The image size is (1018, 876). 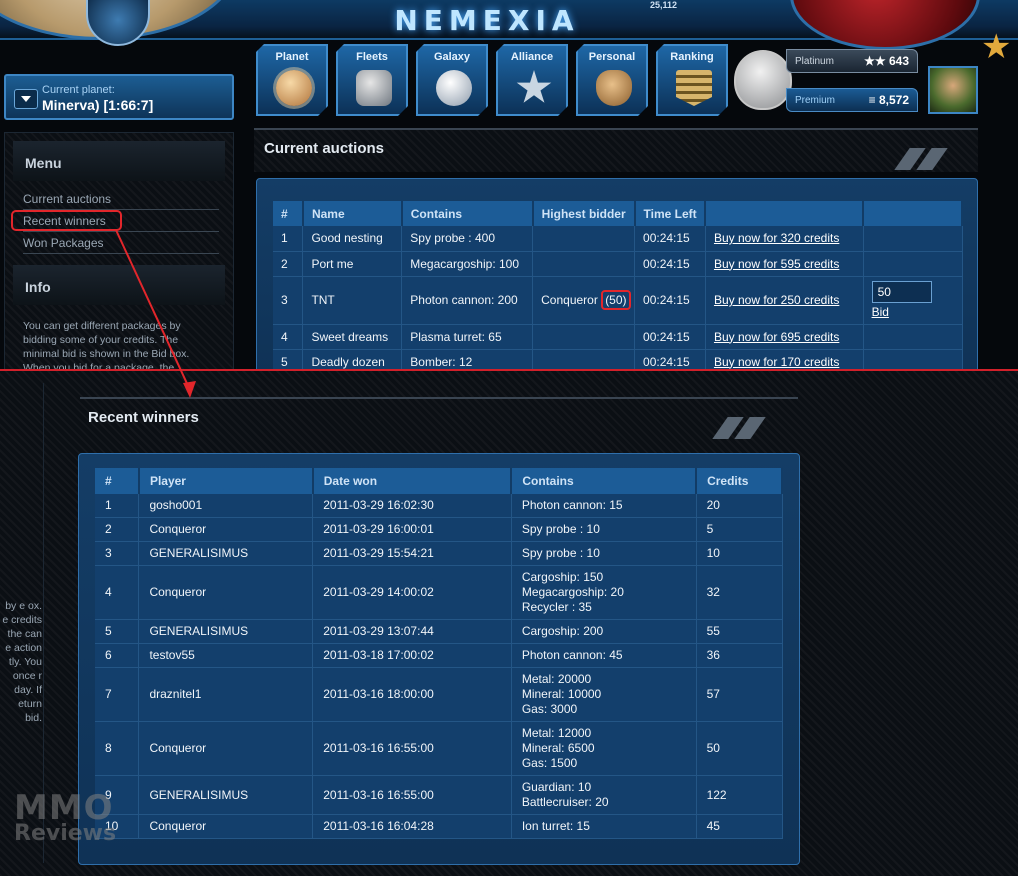 What do you see at coordinates (143, 417) in the screenshot?
I see `page-title: Recent winners` at bounding box center [143, 417].